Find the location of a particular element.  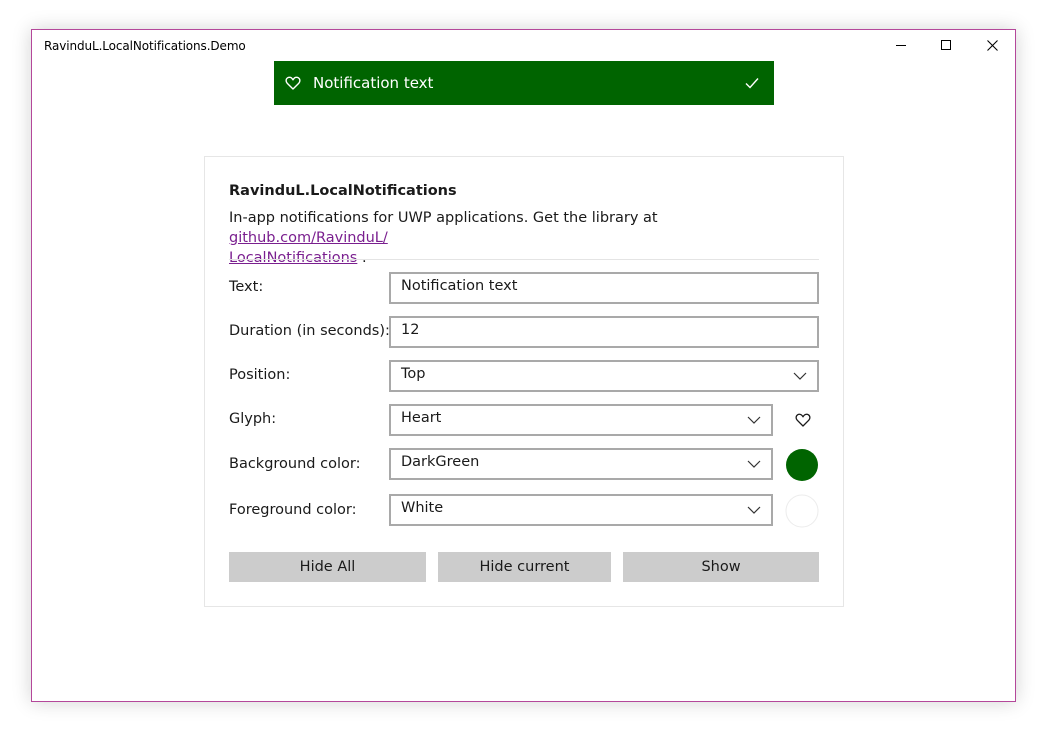

position-label: Position: is located at coordinates (260, 375).